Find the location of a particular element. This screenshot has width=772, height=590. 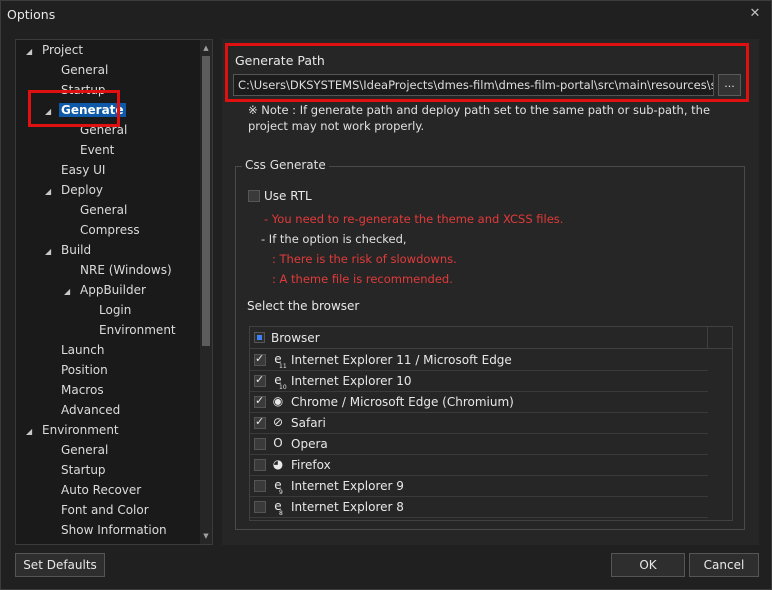

tree-item-label: Macros is located at coordinates (82, 390).